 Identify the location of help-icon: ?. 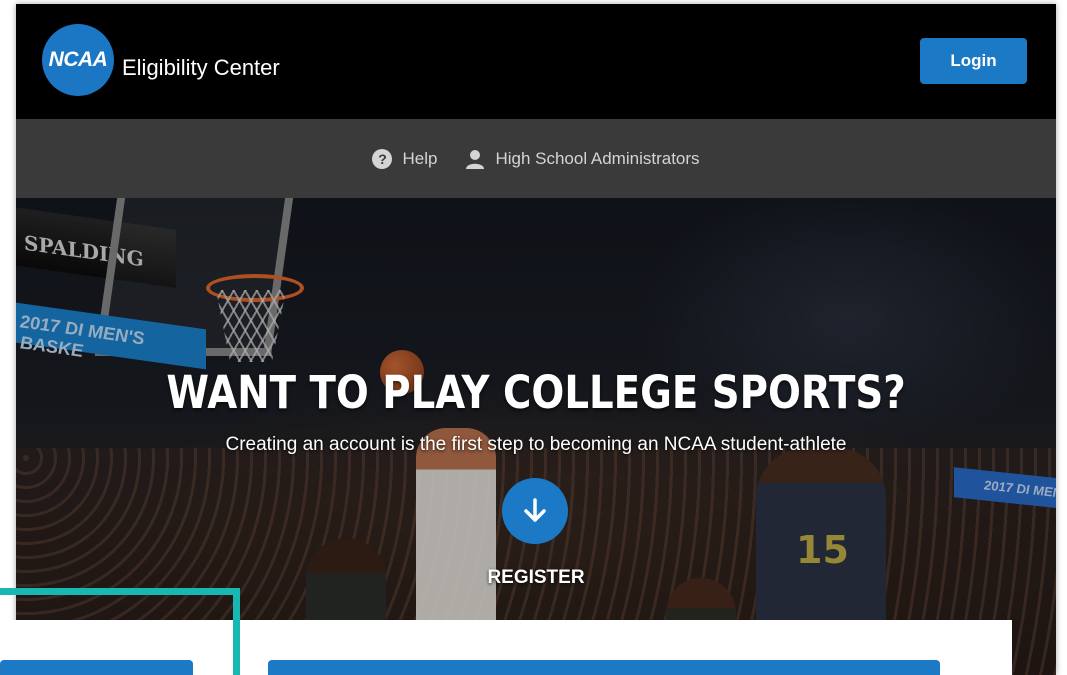
(382, 158).